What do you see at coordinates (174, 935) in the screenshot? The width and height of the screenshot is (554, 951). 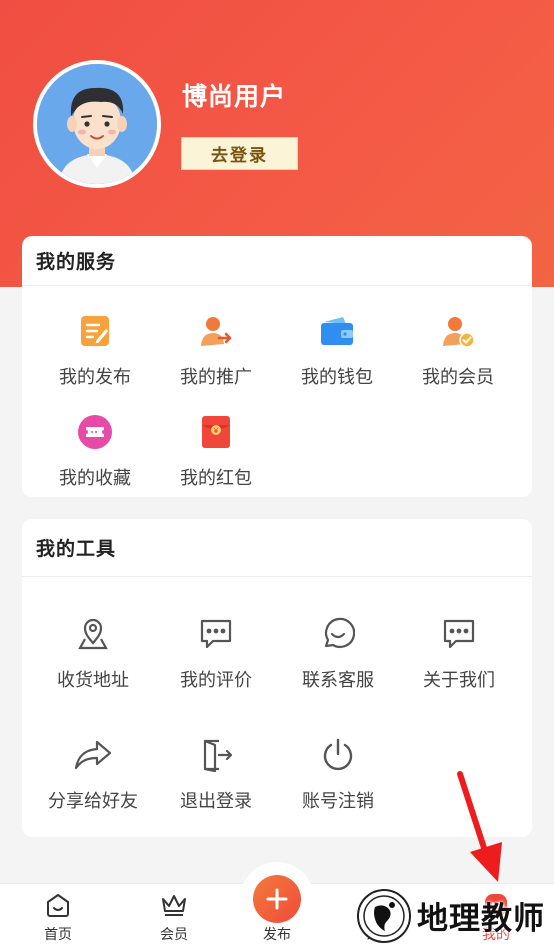 I see `tab-label: 会员` at bounding box center [174, 935].